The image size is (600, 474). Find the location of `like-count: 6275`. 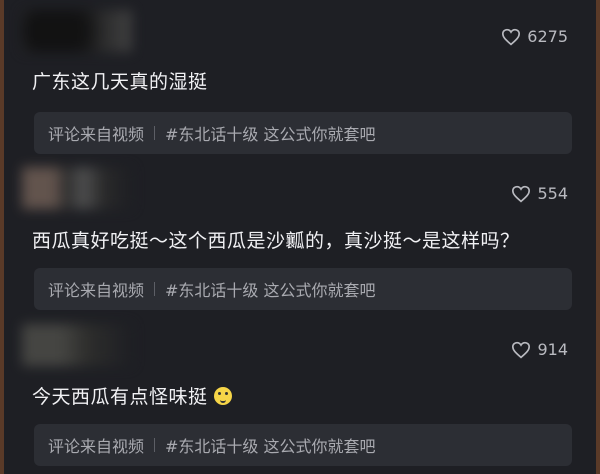

like-count: 6275 is located at coordinates (547, 36).